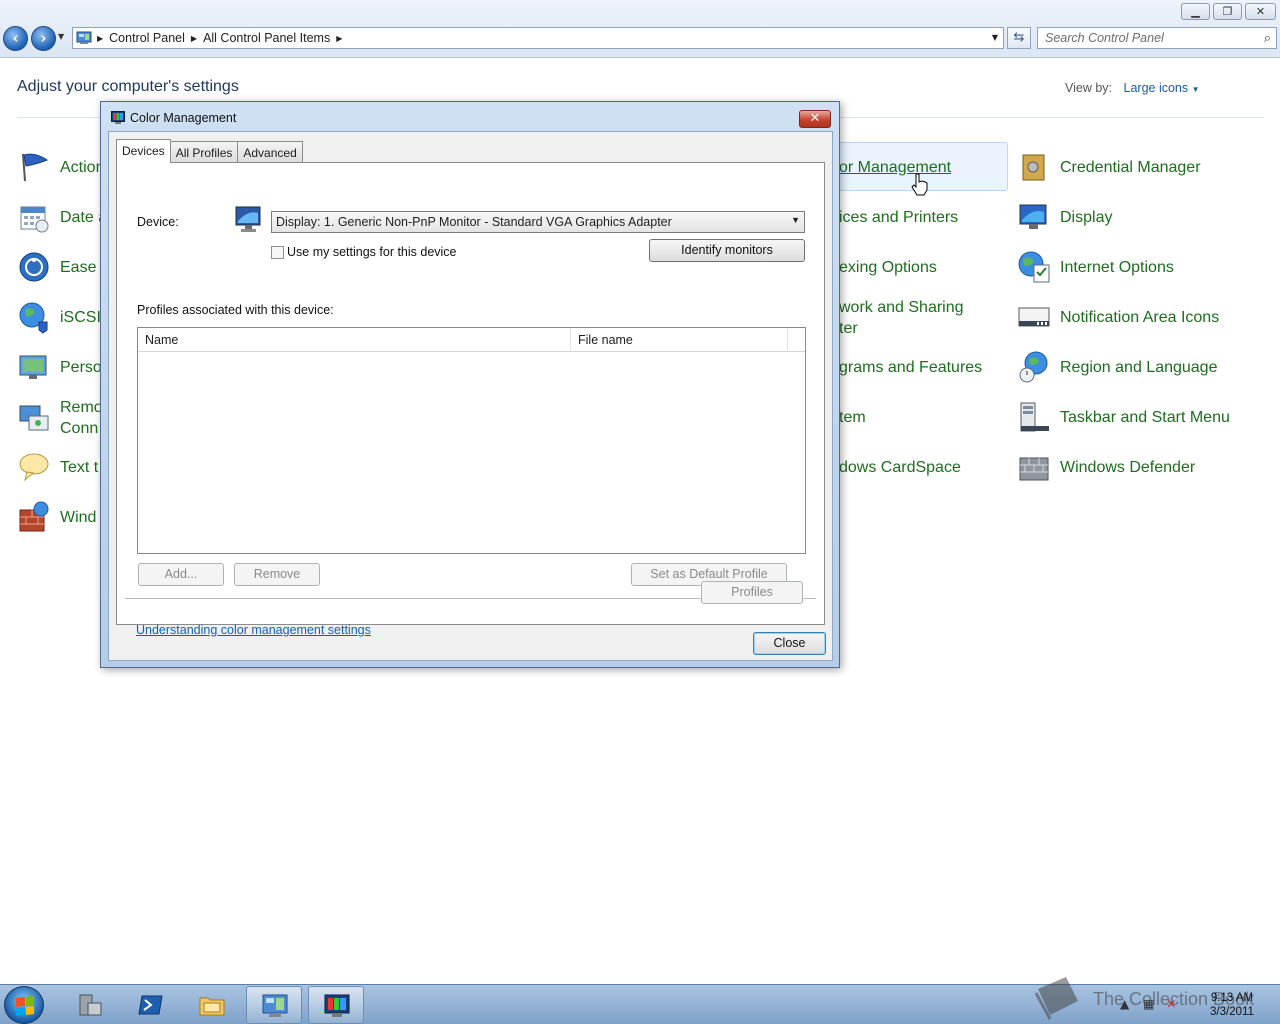 This screenshot has width=1280, height=1024. What do you see at coordinates (1033, 216) in the screenshot?
I see `display-monitor-icon` at bounding box center [1033, 216].